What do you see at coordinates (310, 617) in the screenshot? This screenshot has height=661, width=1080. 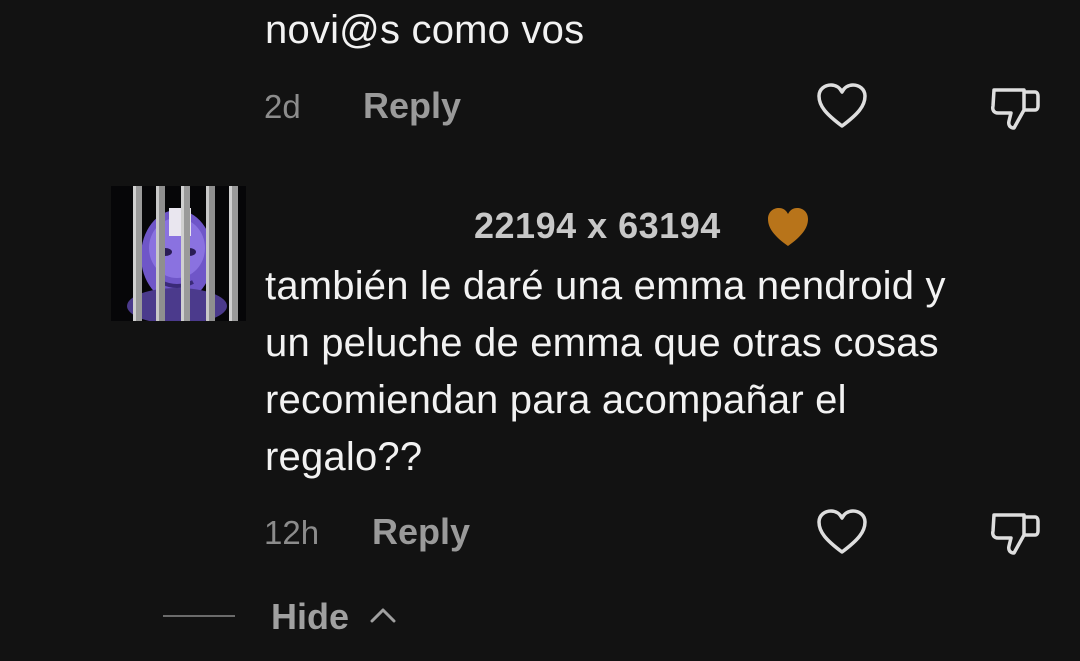 I see `hide-replies-button: Hide` at bounding box center [310, 617].